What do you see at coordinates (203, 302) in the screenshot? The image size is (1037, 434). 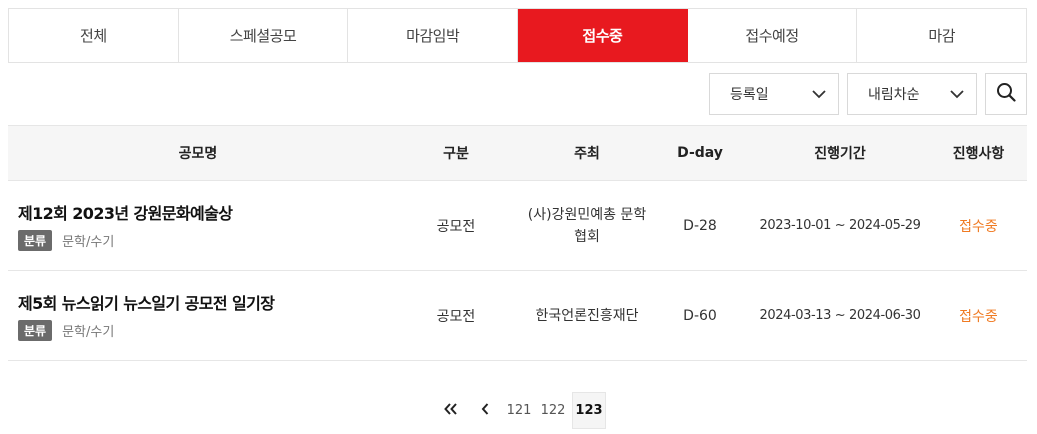 I see `contest-title-link: 제5회 뉴스읽기 뉴스일기 공모전 일기장` at bounding box center [203, 302].